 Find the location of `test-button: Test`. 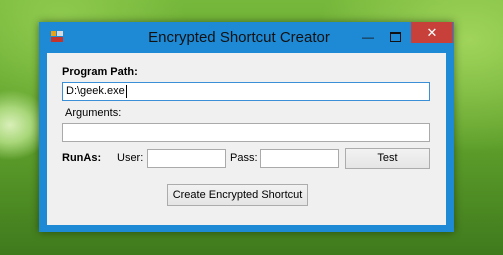

test-button: Test is located at coordinates (387, 158).